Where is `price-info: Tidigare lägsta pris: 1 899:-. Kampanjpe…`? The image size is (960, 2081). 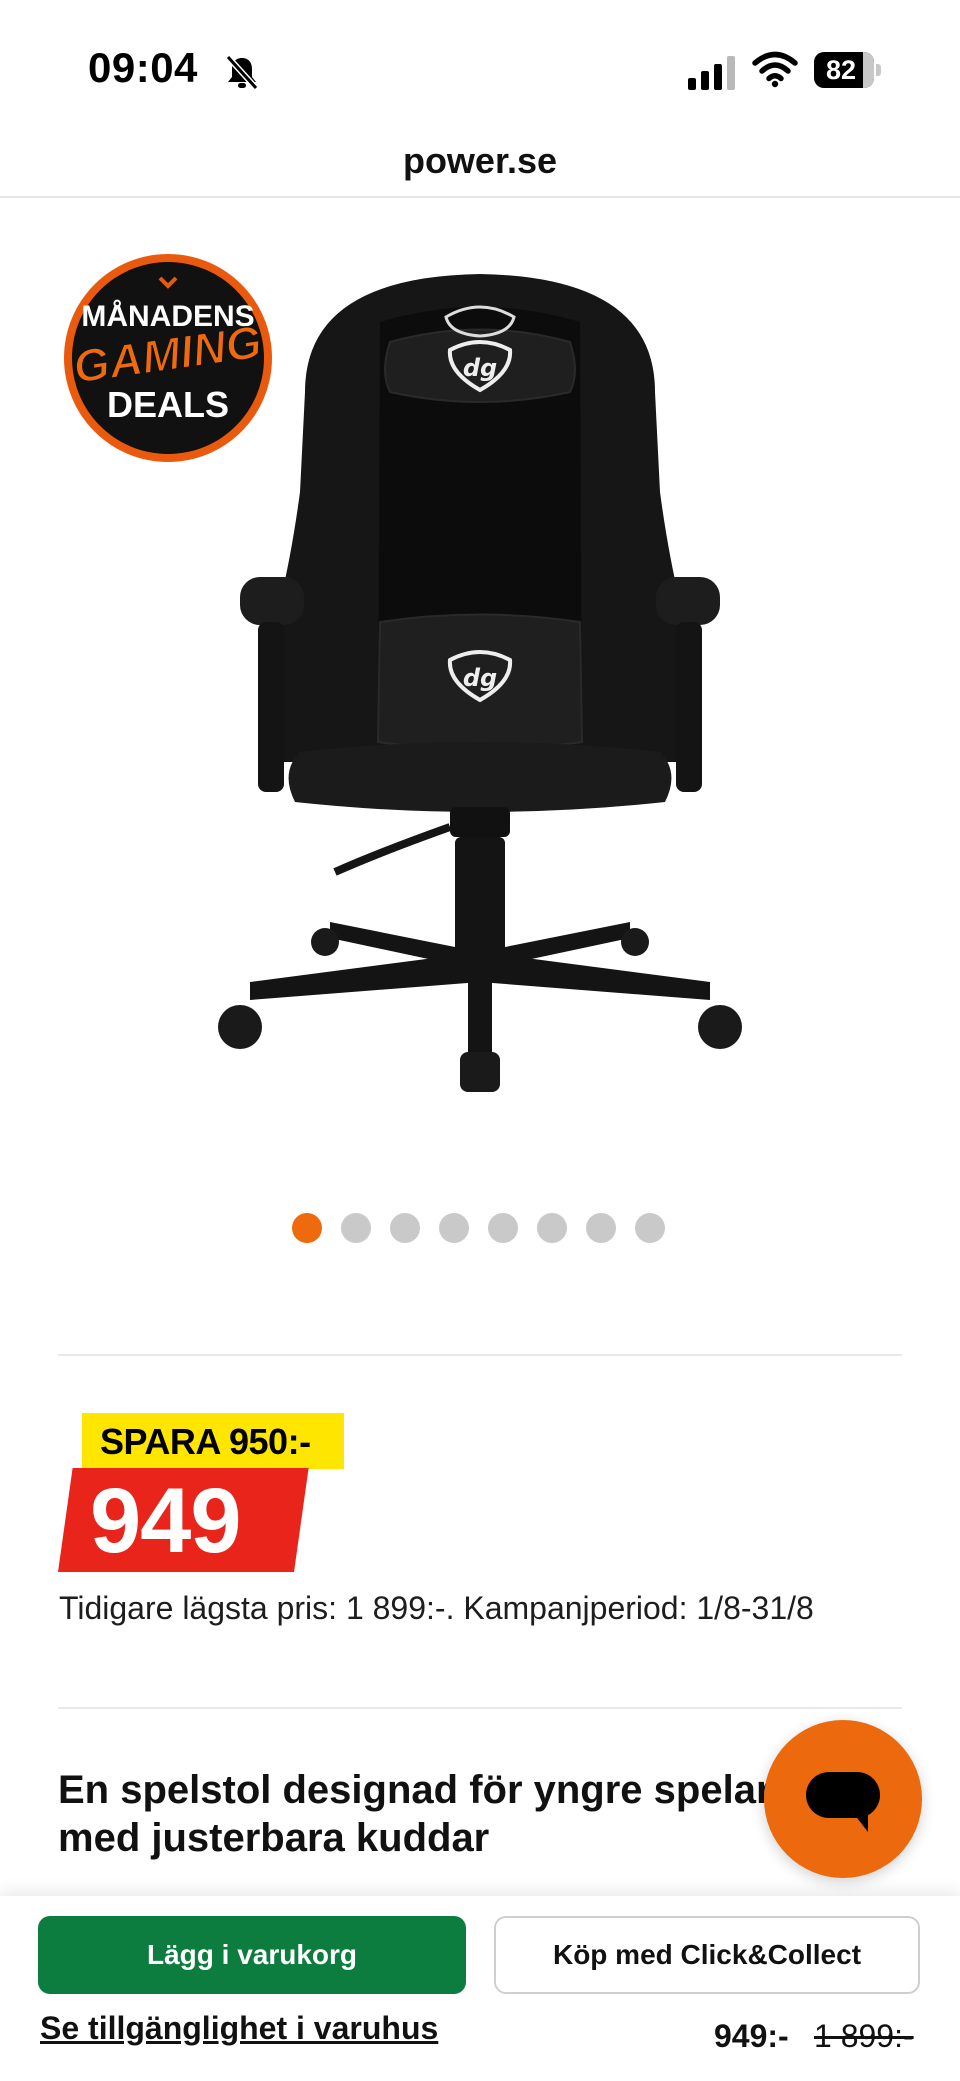 price-info: Tidigare lägsta pris: 1 899:-. Kampanjpe… is located at coordinates (436, 1608).